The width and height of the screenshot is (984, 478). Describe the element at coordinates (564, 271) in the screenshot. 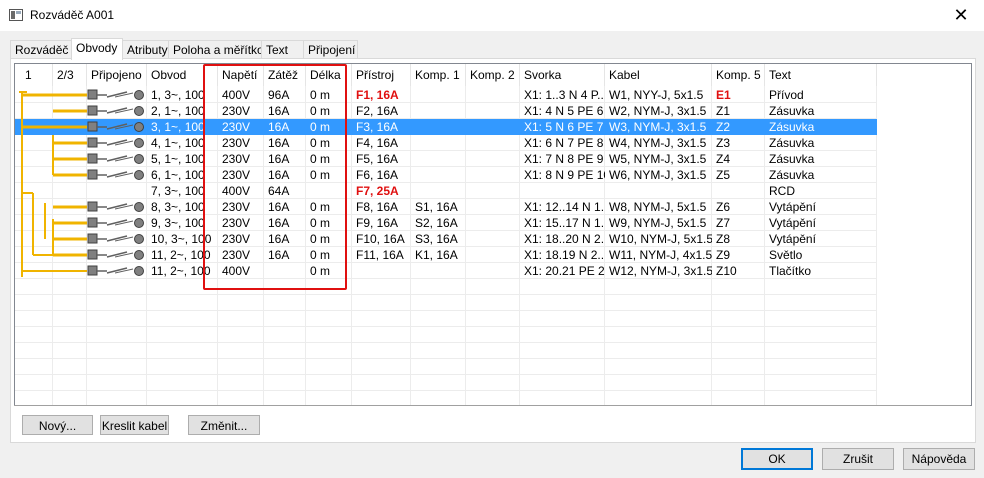

I see `cell-svorka: X1: 20.21 PE 22` at that location.